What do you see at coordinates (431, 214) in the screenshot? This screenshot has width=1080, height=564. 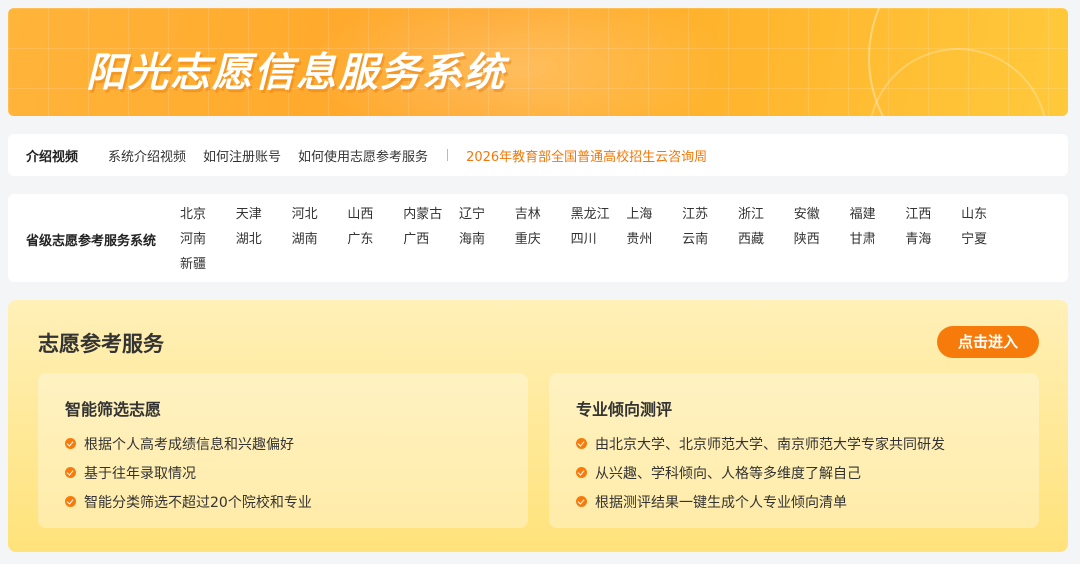 I see `province-link: 内蒙古` at bounding box center [431, 214].